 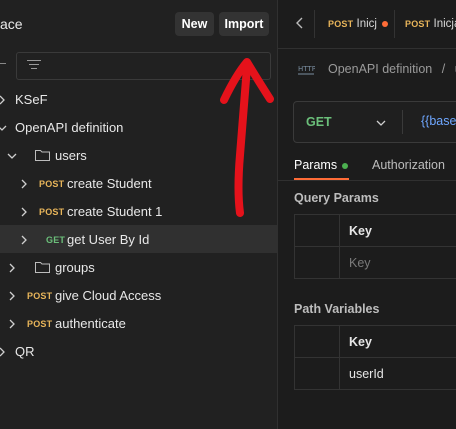 I want to click on key-input: Key, so click(x=360, y=263).